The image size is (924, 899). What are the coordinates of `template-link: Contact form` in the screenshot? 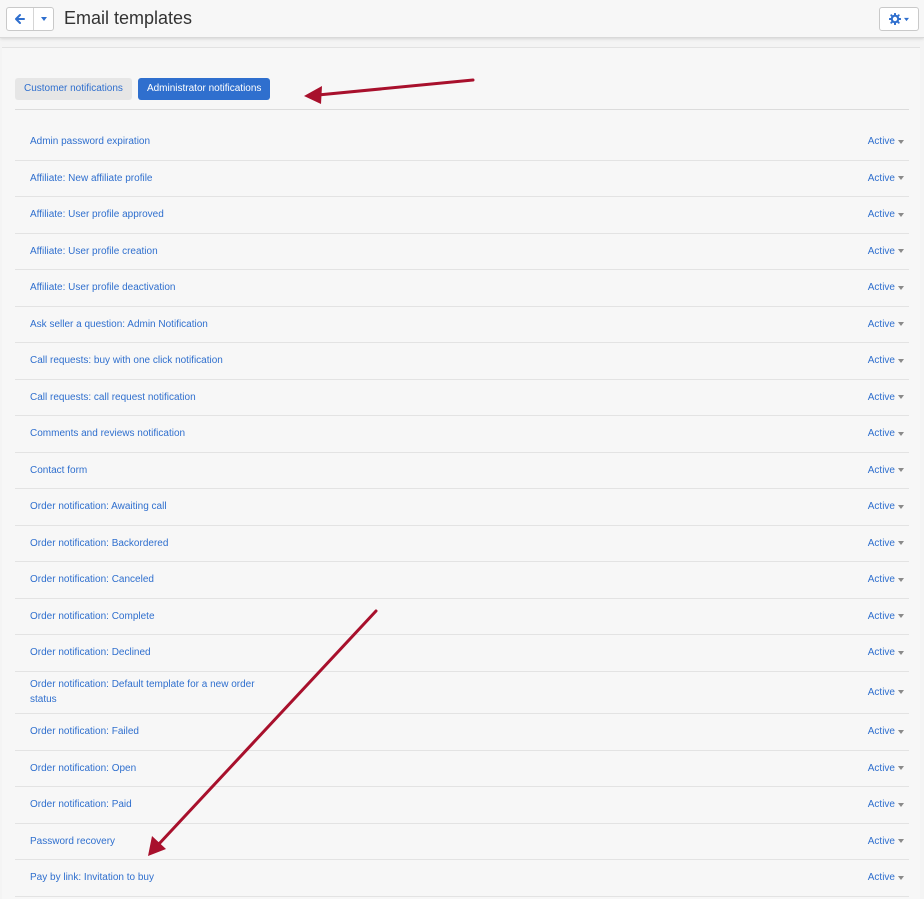 It's located at (58, 470).